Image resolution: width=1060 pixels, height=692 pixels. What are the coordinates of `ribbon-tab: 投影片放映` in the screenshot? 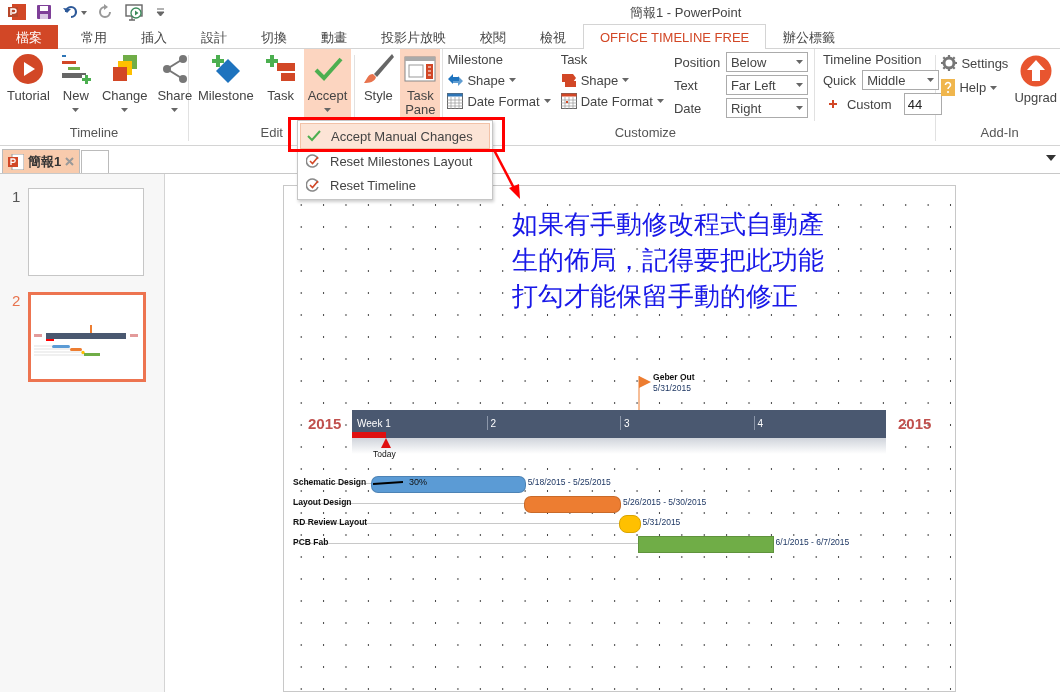 It's located at (413, 37).